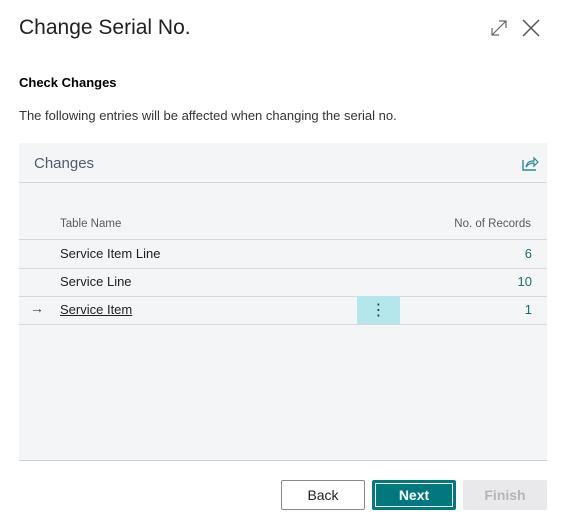 This screenshot has height=532, width=567. I want to click on records-cell: 6, so click(528, 253).